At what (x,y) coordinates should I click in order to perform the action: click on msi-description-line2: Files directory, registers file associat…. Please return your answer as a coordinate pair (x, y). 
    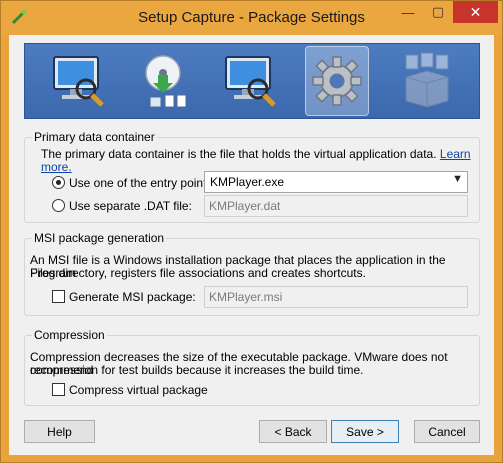
    Looking at the image, I should click on (198, 273).